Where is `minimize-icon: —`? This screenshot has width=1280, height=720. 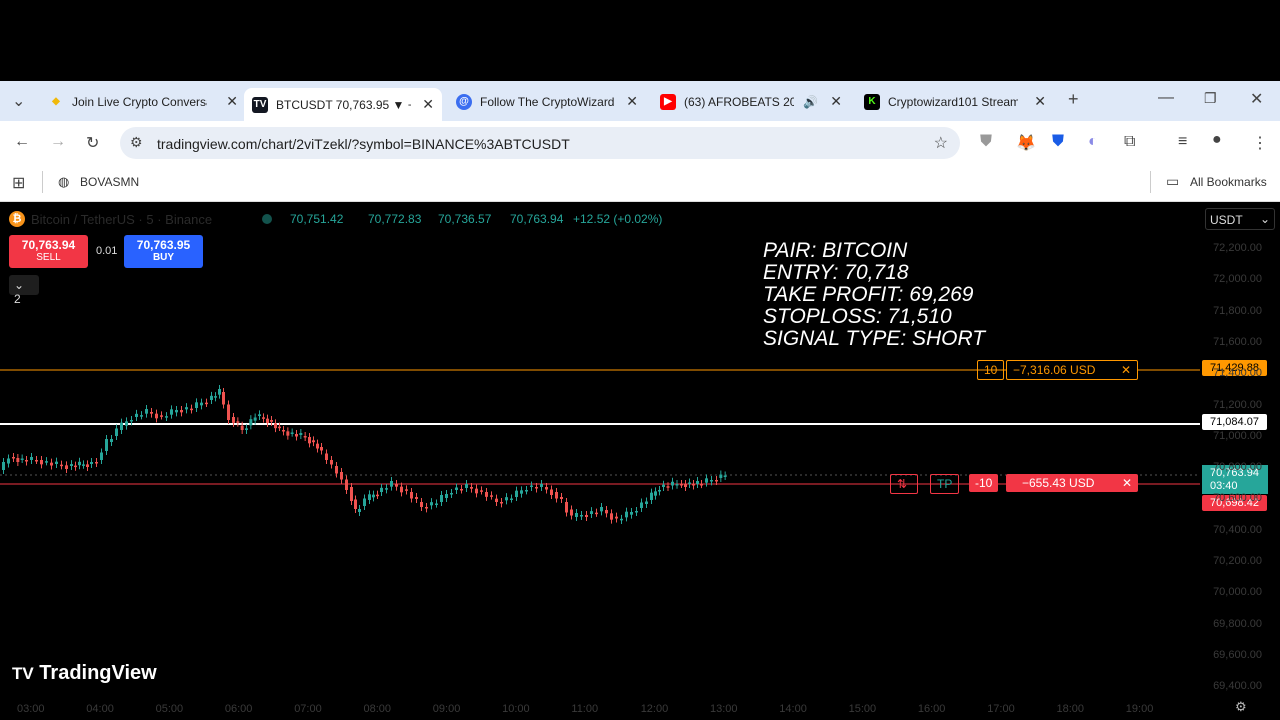 minimize-icon: — is located at coordinates (1166, 98).